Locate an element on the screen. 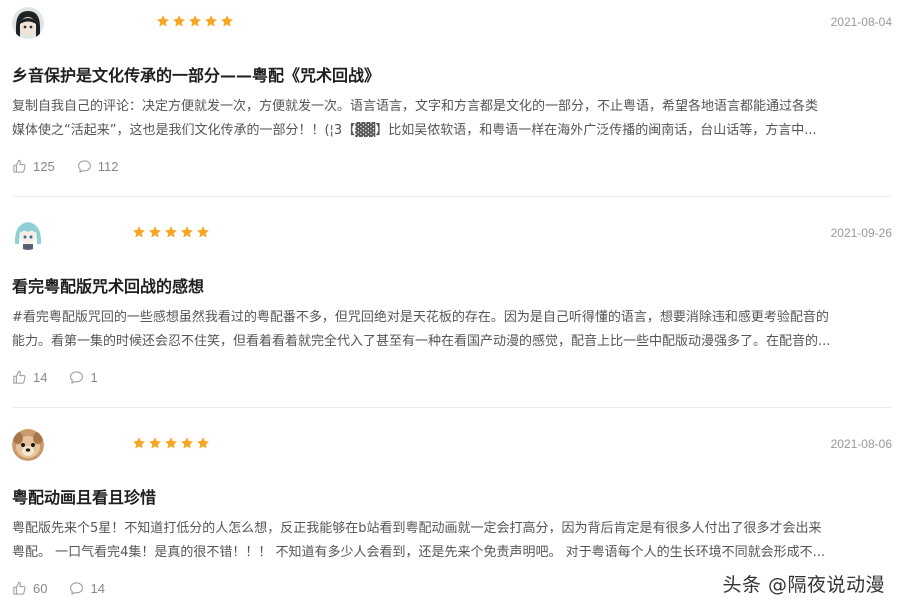 Image resolution: width=903 pixels, height=611 pixels. comment-button: 112 is located at coordinates (98, 166).